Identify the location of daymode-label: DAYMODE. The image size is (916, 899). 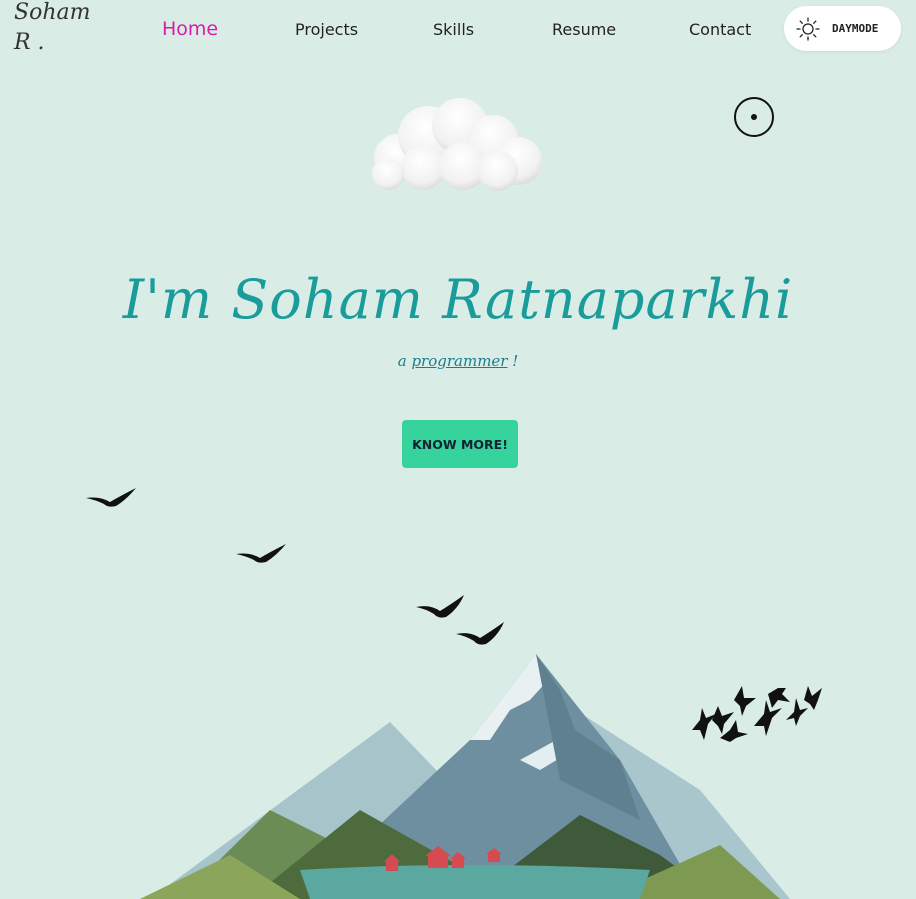
(855, 28).